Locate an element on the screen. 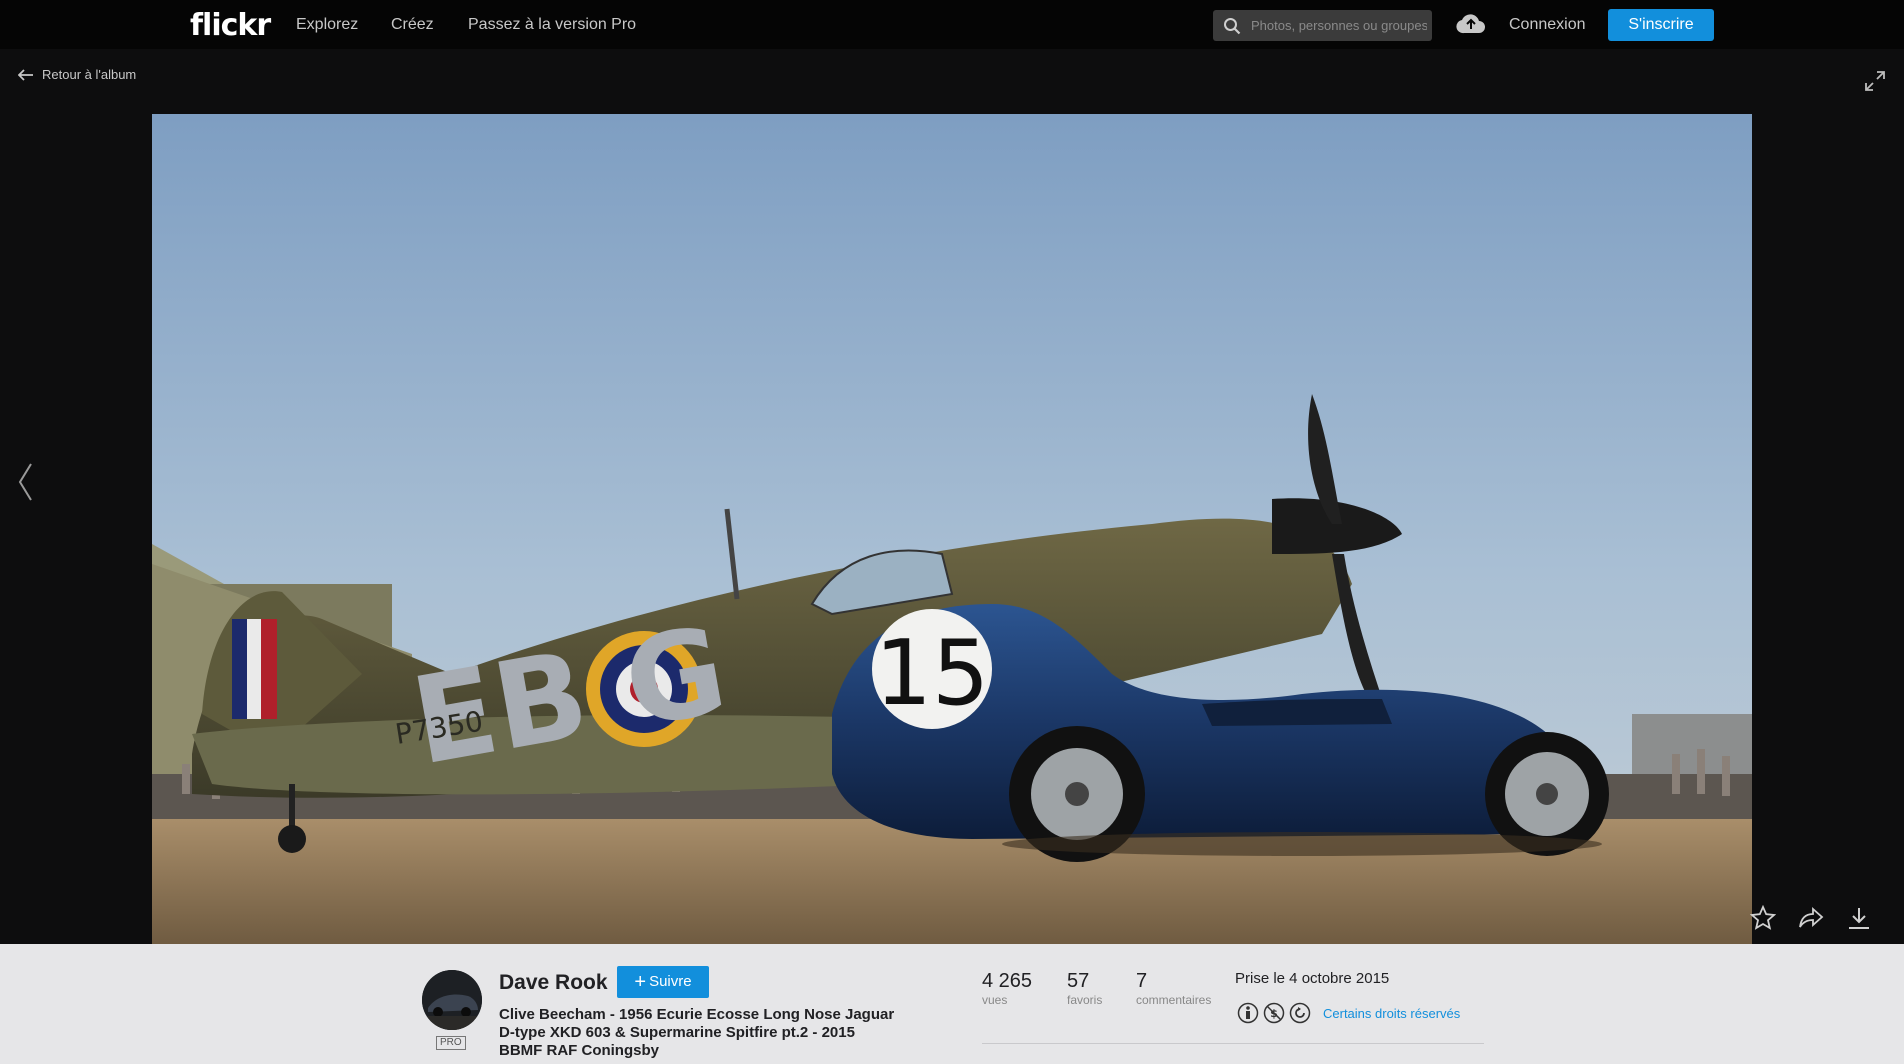 This screenshot has width=1904, height=1064. stat-comments: 7 commentaires is located at coordinates (1173, 988).